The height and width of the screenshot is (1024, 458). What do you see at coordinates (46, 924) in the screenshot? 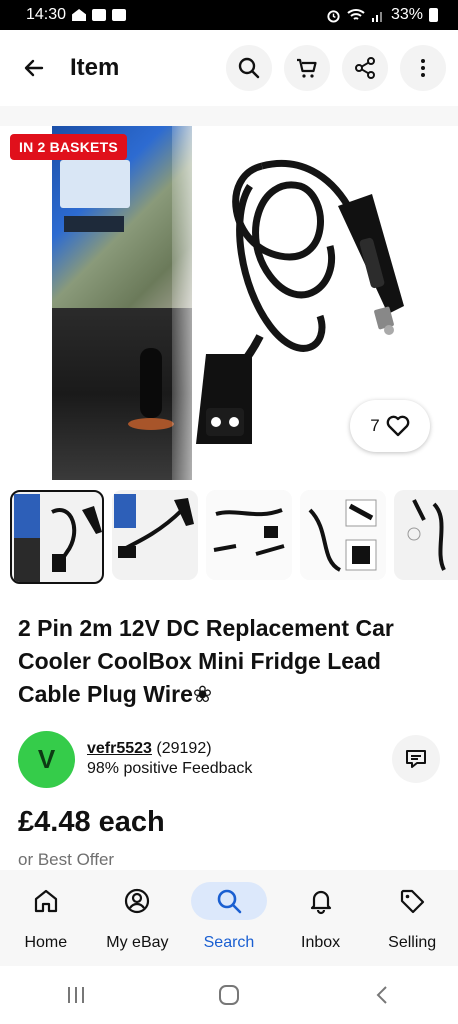
I see `nav-home: Home` at bounding box center [46, 924].